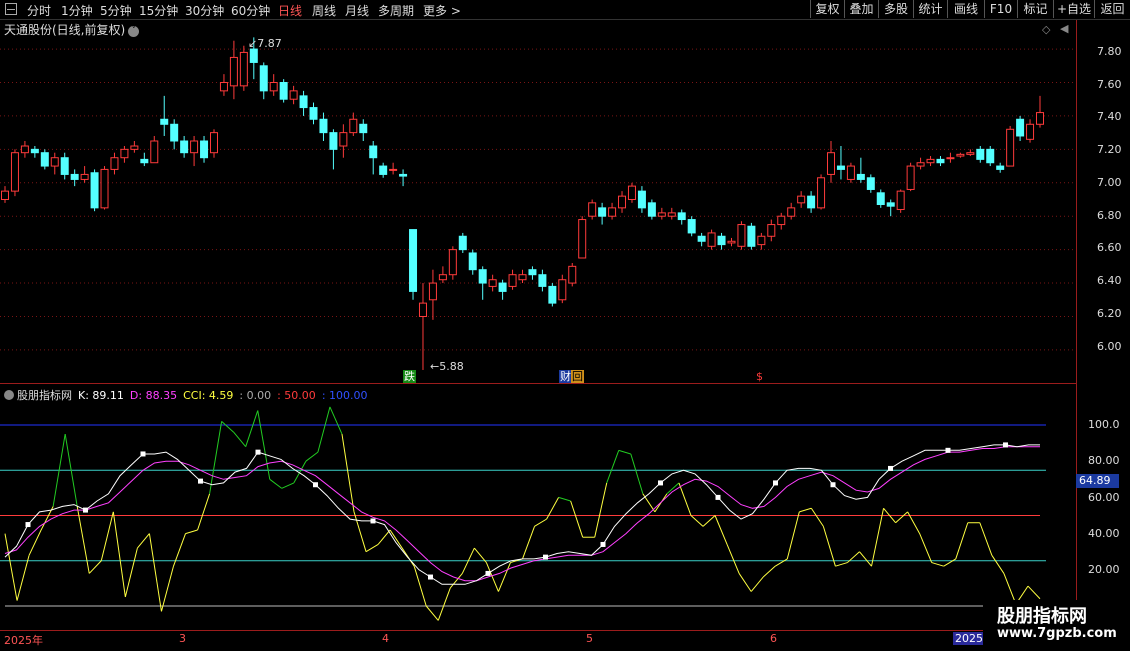 The image size is (1130, 651). I want to click on period-more: 更多 >, so click(442, 10).